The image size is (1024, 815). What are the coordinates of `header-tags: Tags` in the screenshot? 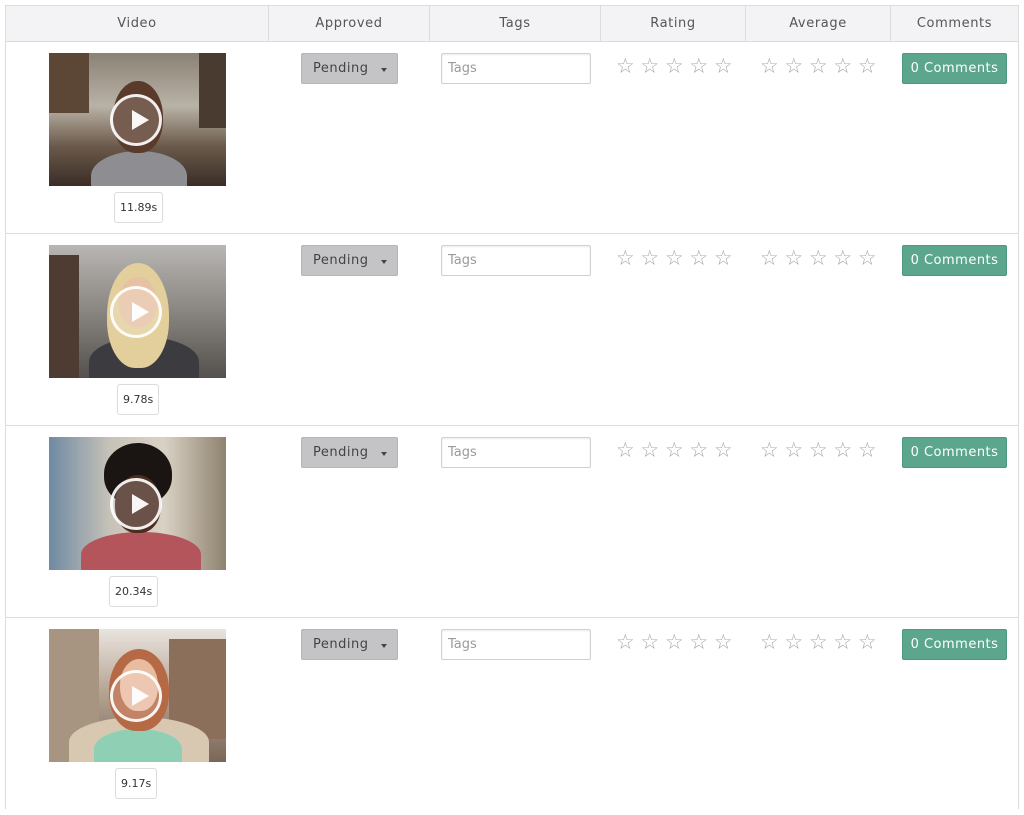 It's located at (515, 23).